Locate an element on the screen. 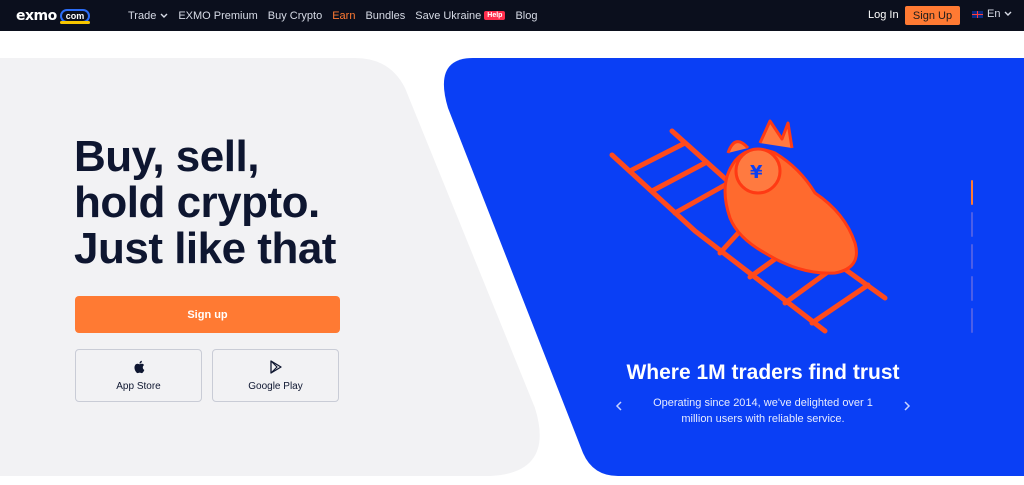  uk-flag-icon is located at coordinates (977, 14).